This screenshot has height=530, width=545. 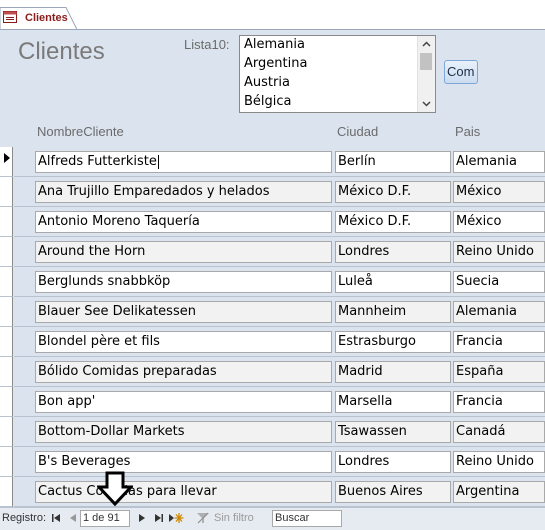 What do you see at coordinates (207, 44) in the screenshot?
I see `filter-list-label: Lista10:` at bounding box center [207, 44].